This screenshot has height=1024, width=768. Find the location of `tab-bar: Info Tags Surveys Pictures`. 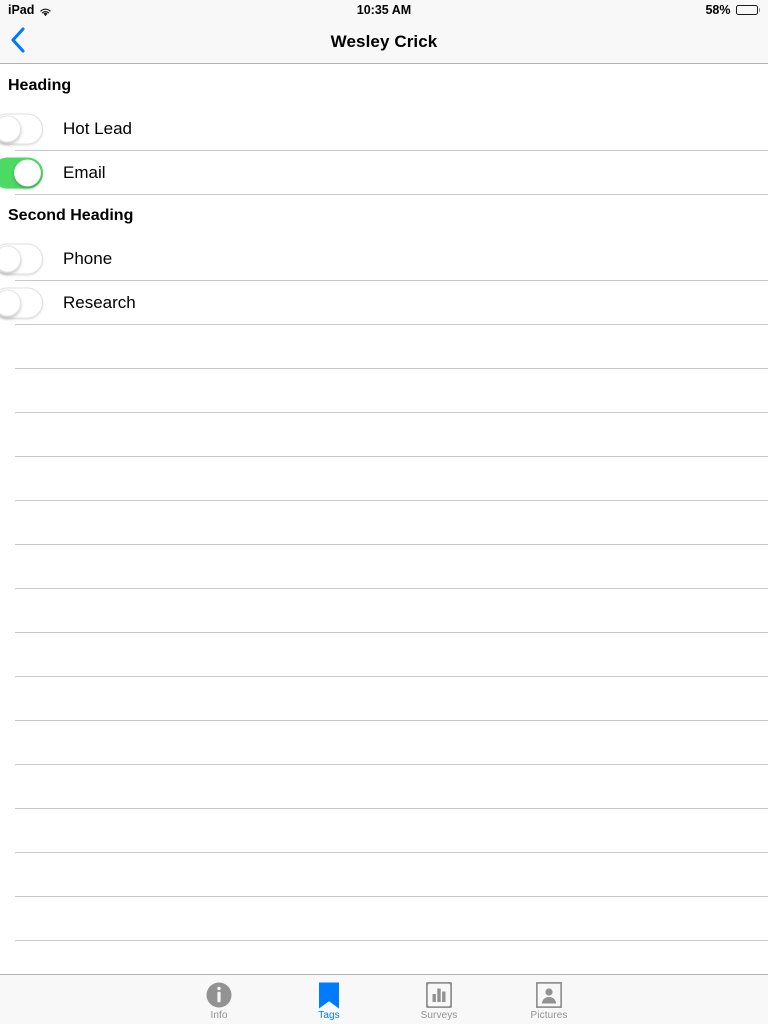

tab-bar: Info Tags Surveys Pictures is located at coordinates (384, 999).